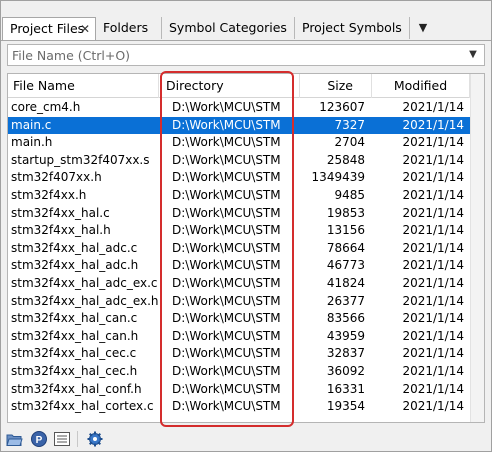  I want to click on file-name-cell: main.h, so click(32, 142).